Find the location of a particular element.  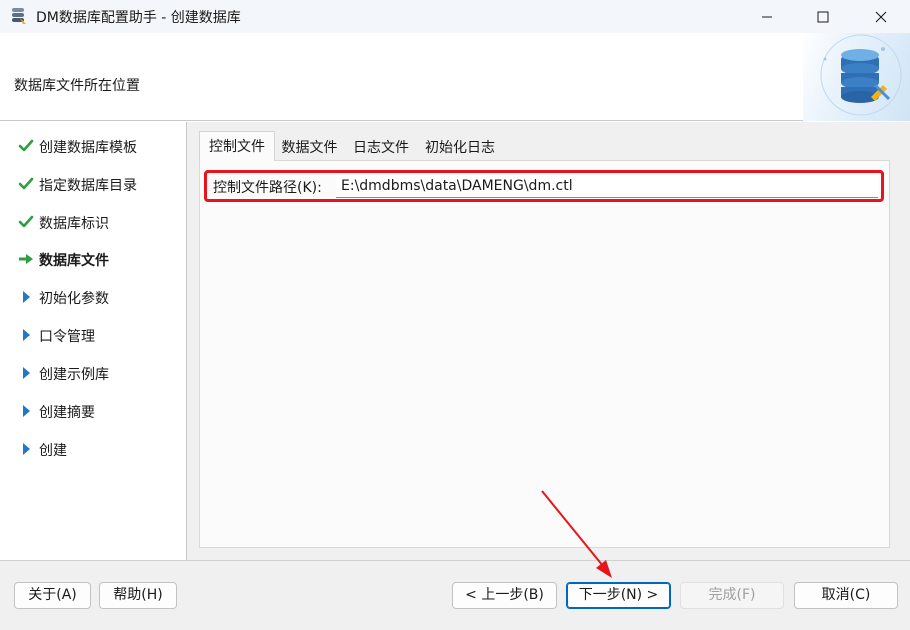

tab-data-file: 数据文件 is located at coordinates (309, 146).